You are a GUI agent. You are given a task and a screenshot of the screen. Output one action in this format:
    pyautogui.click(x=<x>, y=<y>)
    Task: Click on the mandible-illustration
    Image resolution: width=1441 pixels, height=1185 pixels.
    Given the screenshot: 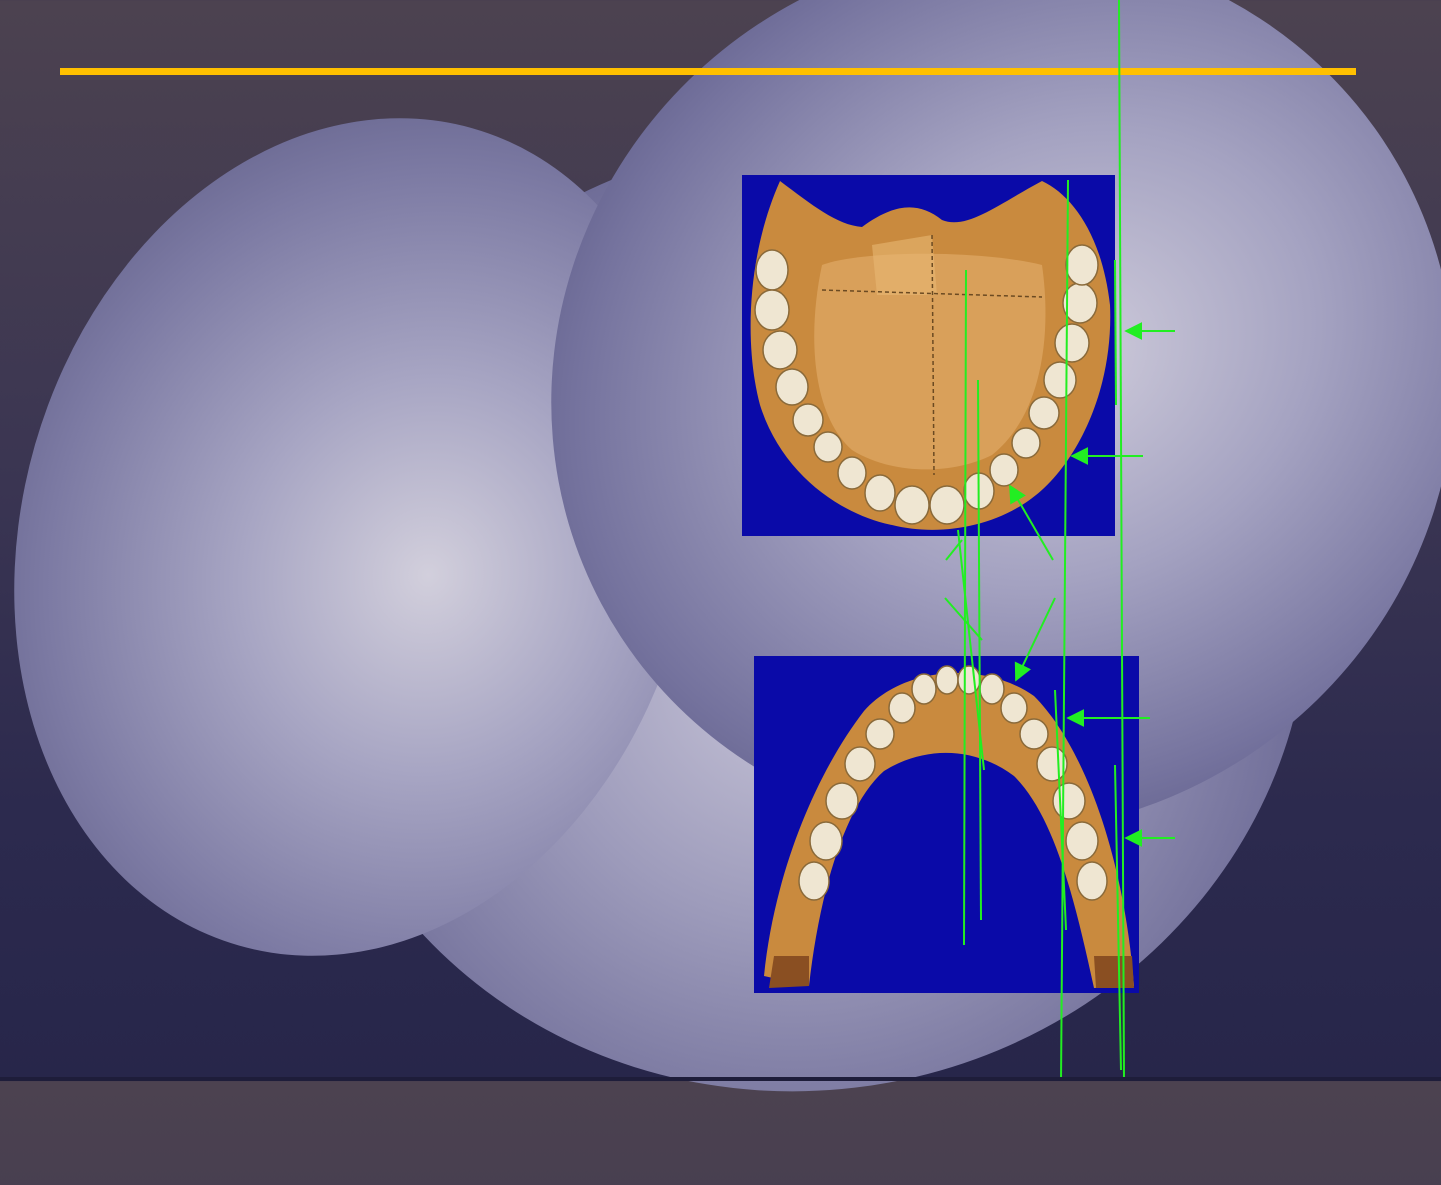 What is the action you would take?
    pyautogui.click(x=949, y=826)
    